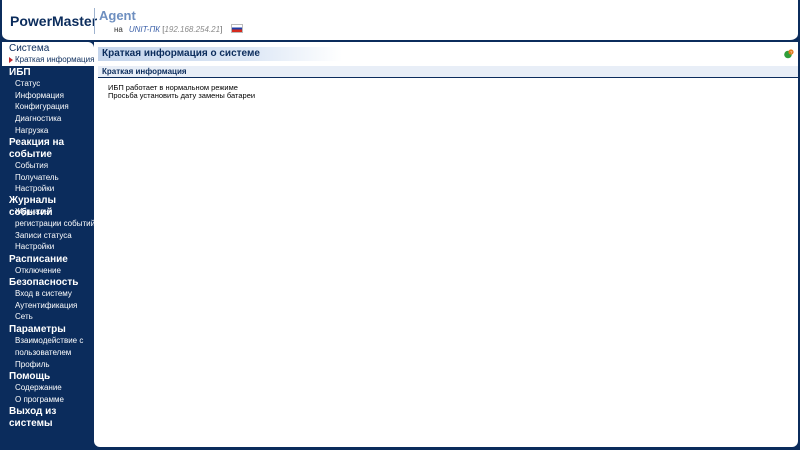 The image size is (800, 450). Describe the element at coordinates (700, 409) in the screenshot. I see `watermark-tagline: Daily Digital Digest` at that location.